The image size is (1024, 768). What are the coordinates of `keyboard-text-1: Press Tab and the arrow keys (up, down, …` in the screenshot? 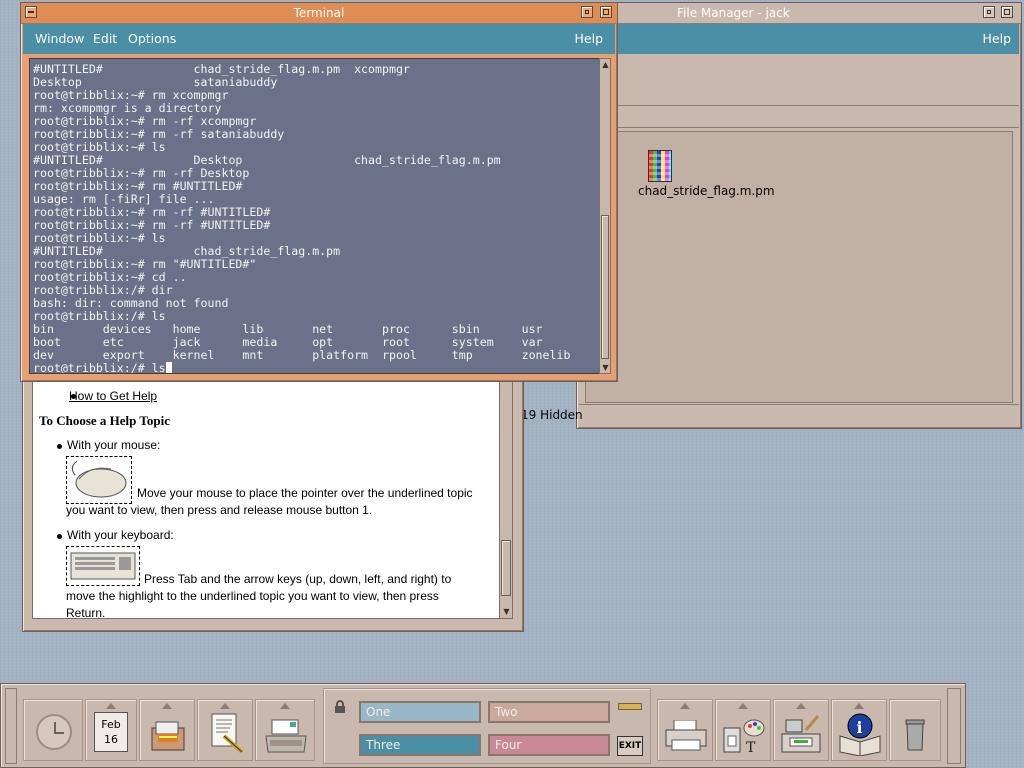 It's located at (298, 579).